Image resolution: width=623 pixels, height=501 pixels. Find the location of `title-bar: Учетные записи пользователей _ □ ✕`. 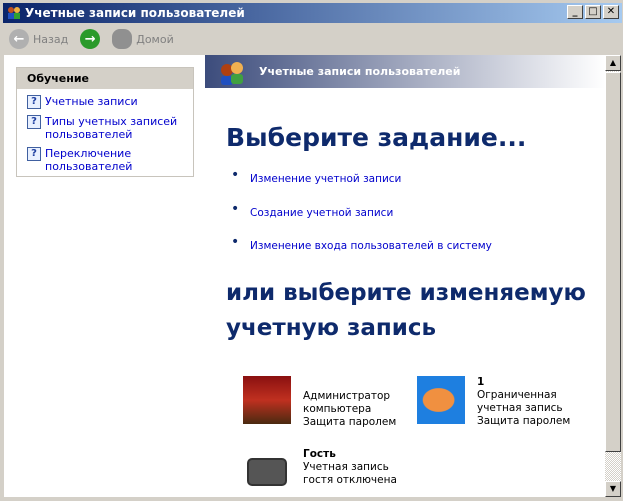

title-bar: Учетные записи пользователей _ □ ✕ is located at coordinates (312, 13).